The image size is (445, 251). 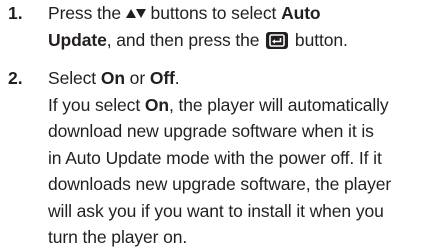 What do you see at coordinates (87, 13) in the screenshot?
I see `step-1-prefix: Press the` at bounding box center [87, 13].